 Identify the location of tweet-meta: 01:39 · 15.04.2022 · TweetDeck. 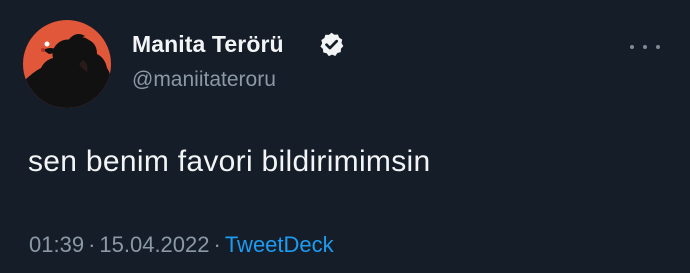
(181, 245).